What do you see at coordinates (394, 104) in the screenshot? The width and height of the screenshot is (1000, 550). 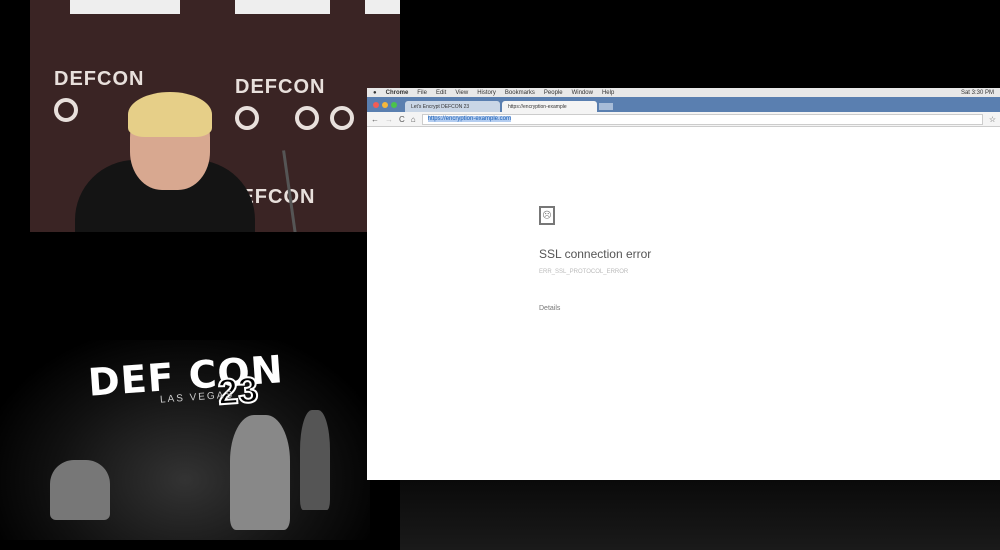 I see `zoom-window-button` at bounding box center [394, 104].